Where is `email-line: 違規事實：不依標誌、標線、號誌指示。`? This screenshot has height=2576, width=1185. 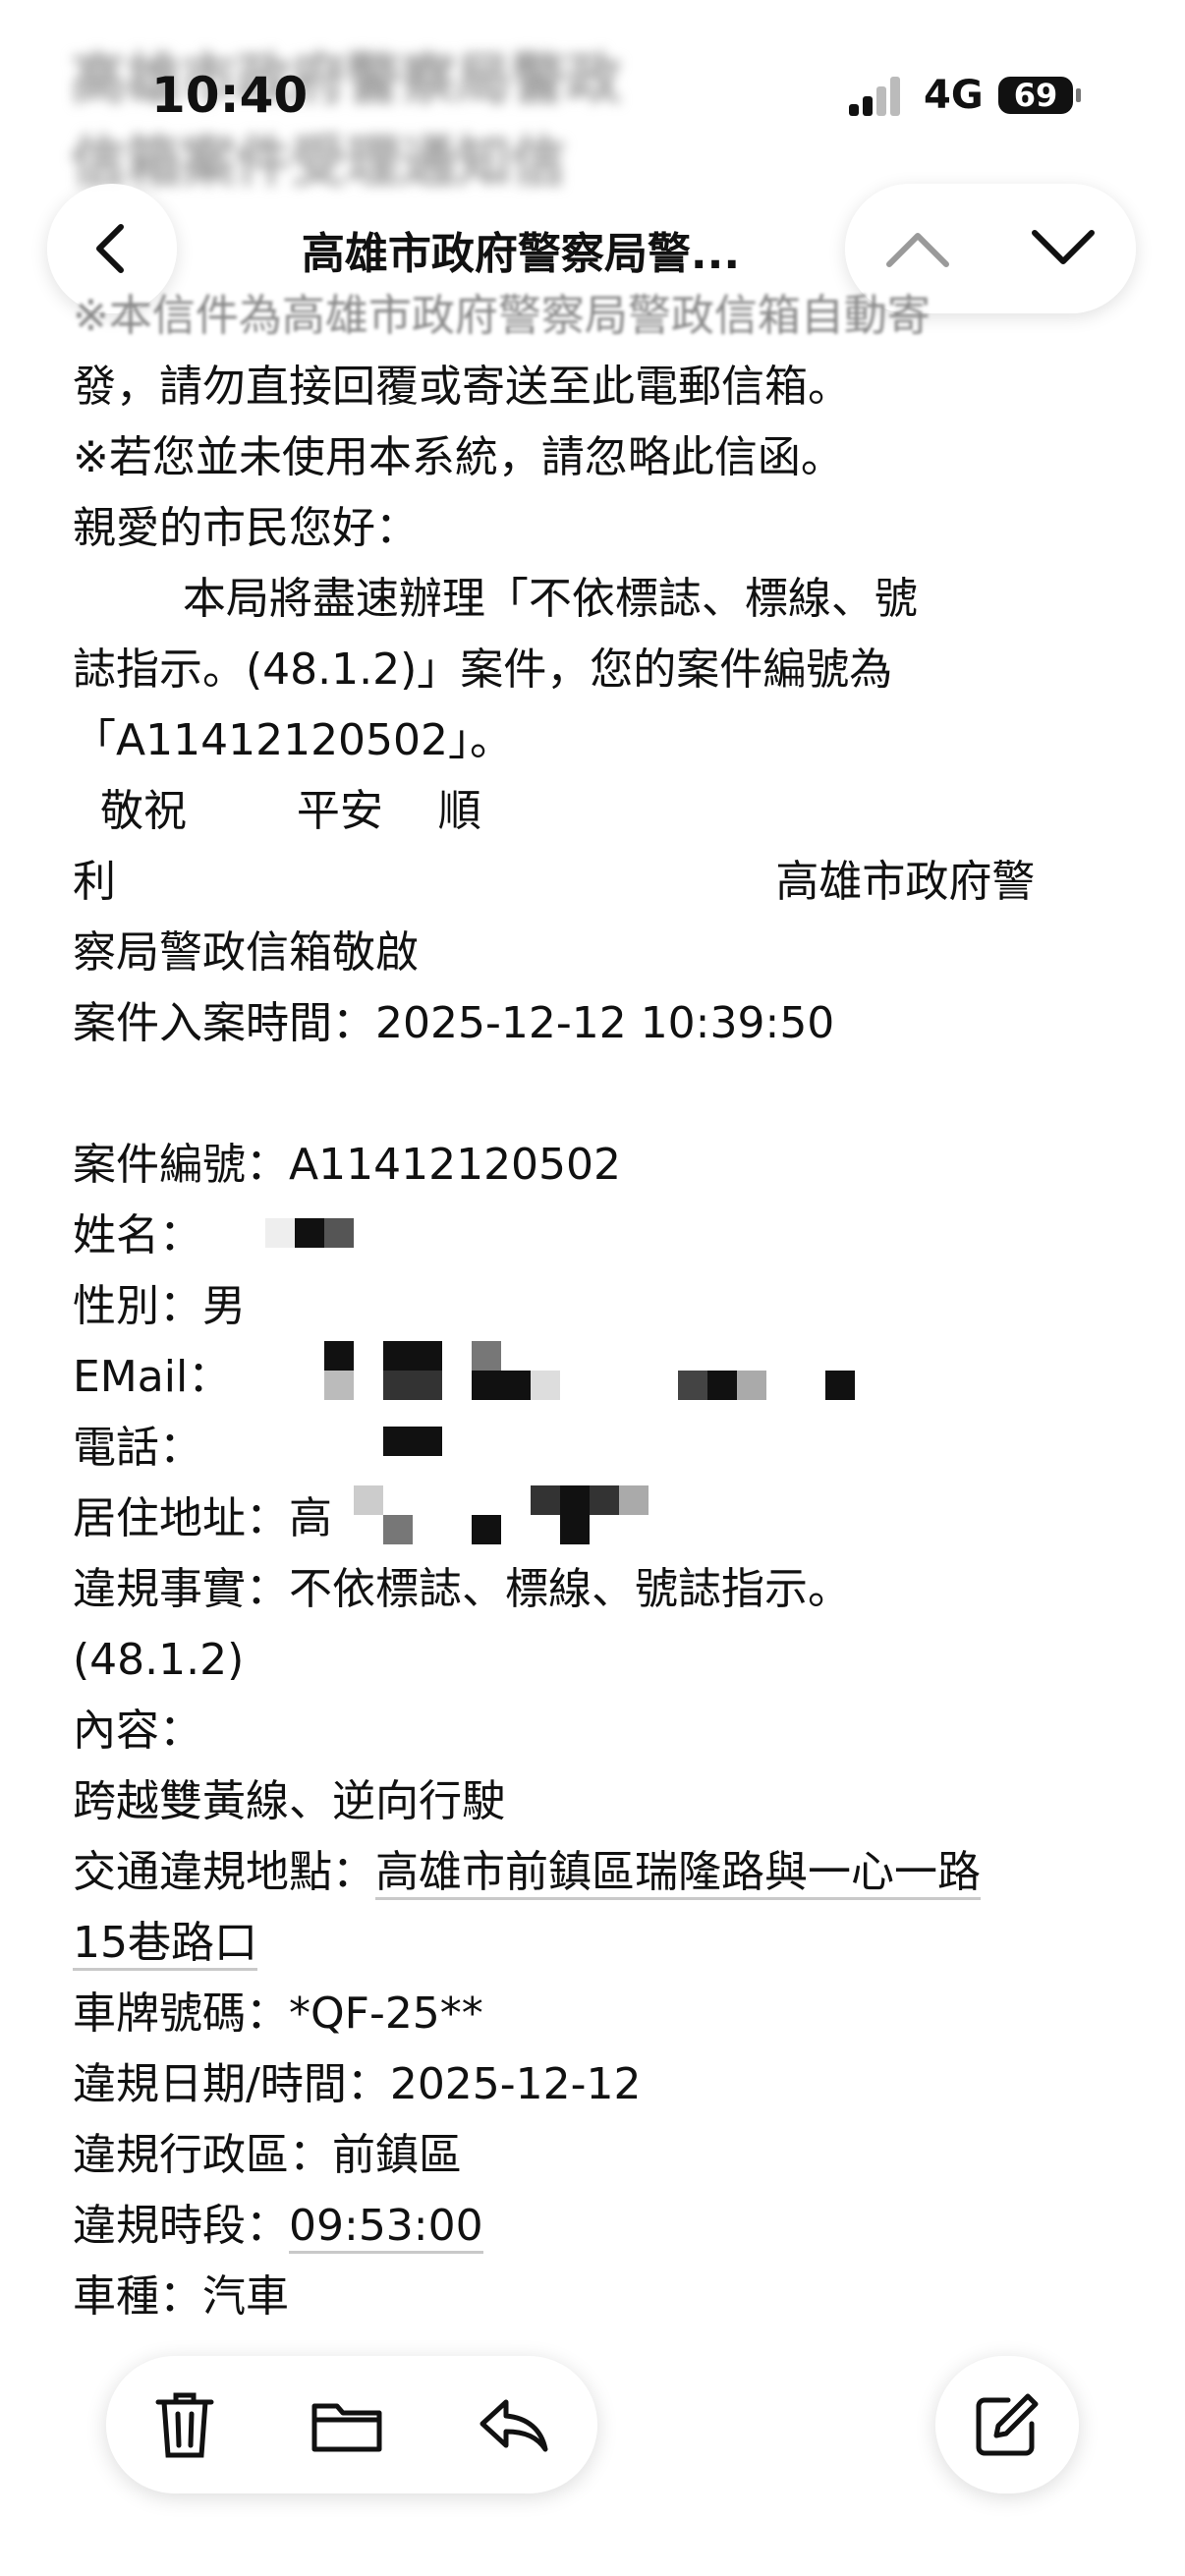 email-line: 違規事實：不依標誌、標線、號誌指示。 is located at coordinates (462, 1589).